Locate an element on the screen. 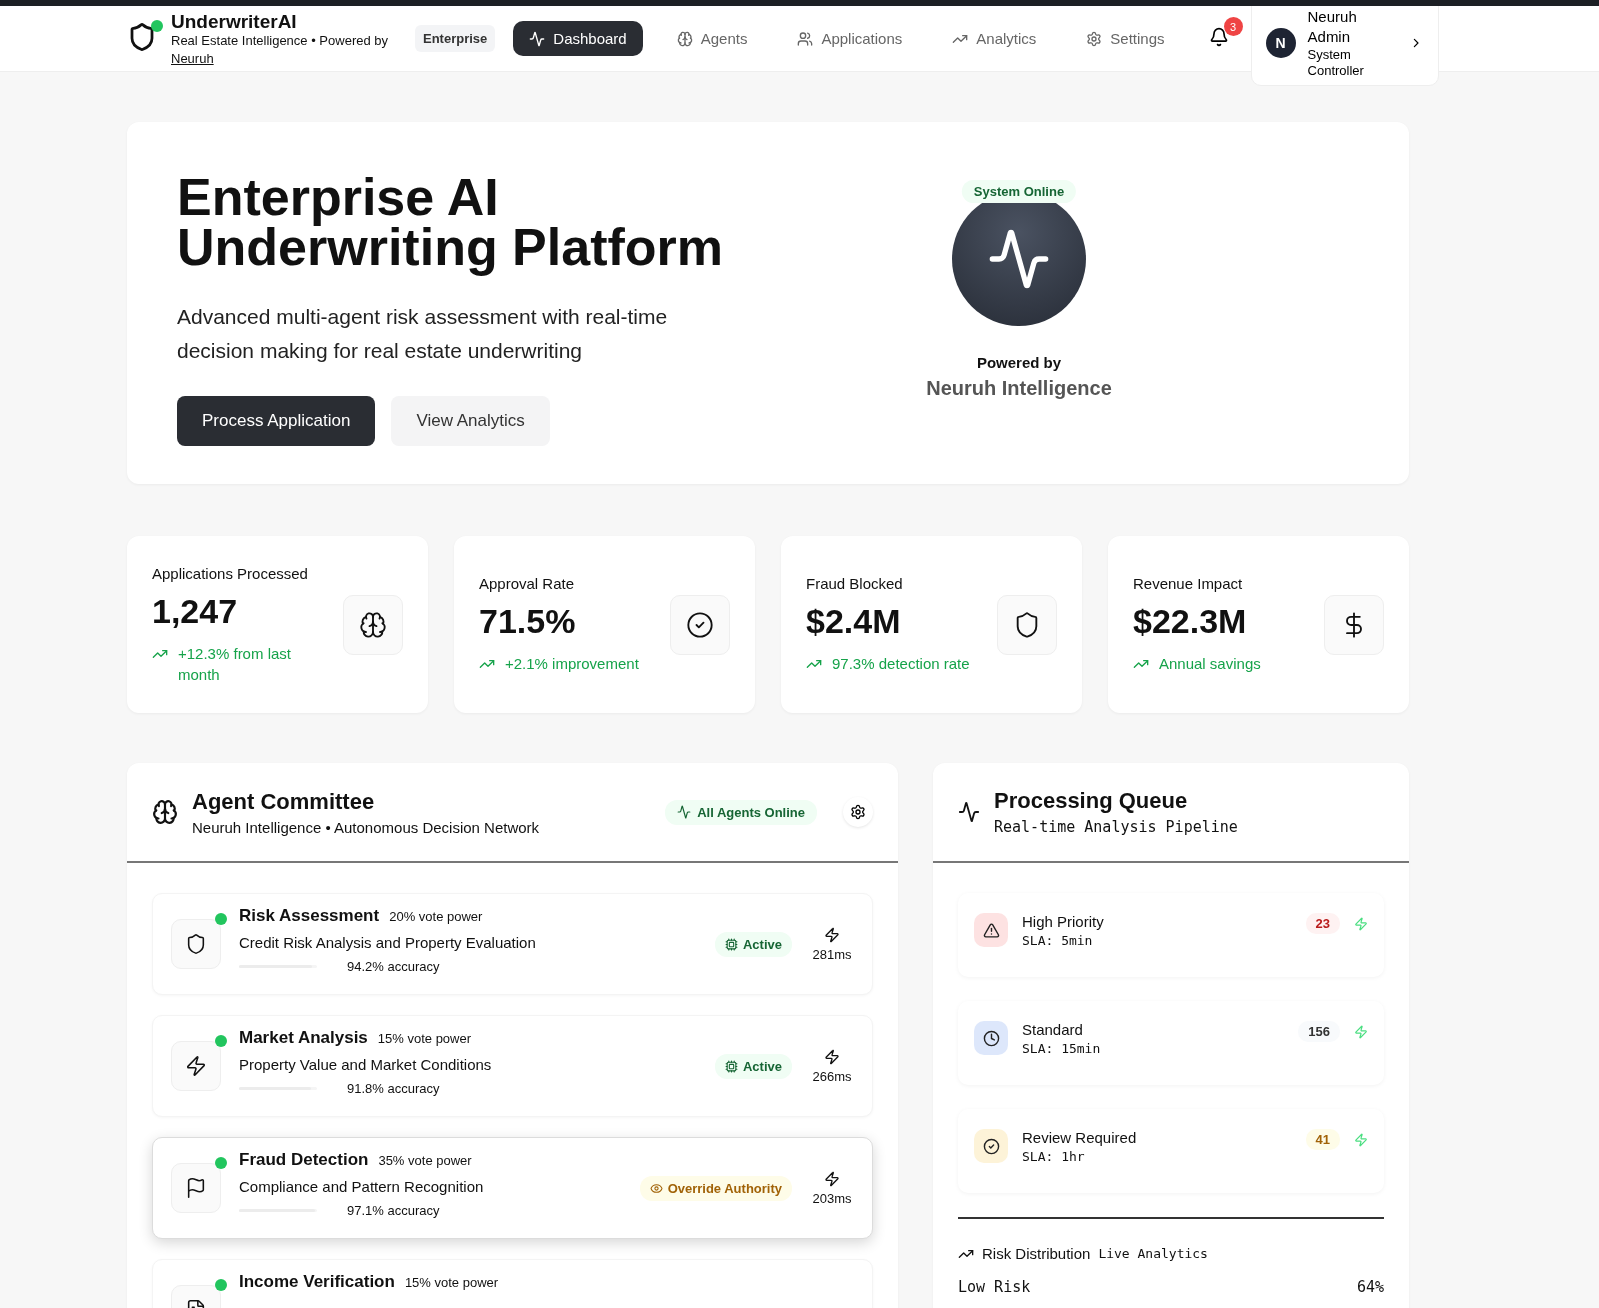 Image resolution: width=1599 pixels, height=1308 pixels. settings-button is located at coordinates (858, 812).